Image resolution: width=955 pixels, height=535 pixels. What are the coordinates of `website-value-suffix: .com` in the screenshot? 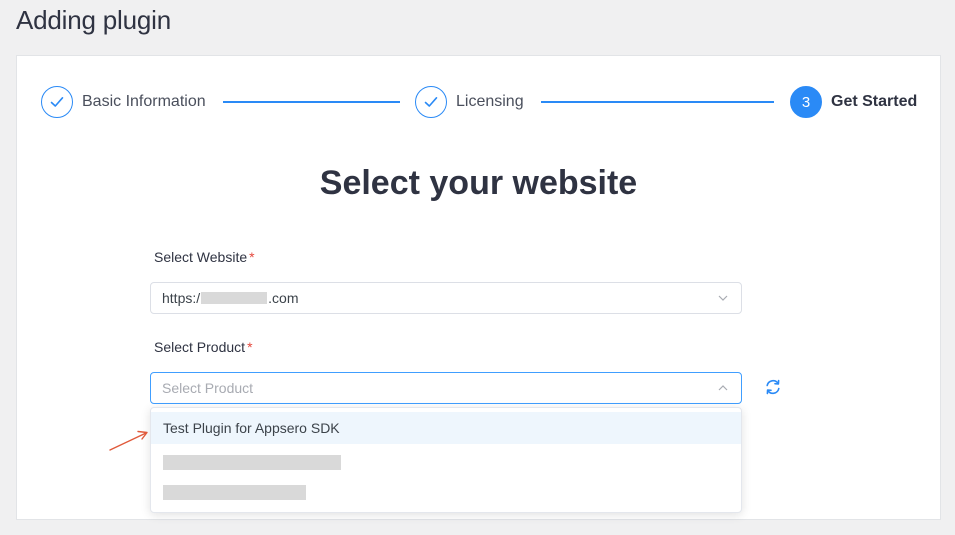 It's located at (283, 298).